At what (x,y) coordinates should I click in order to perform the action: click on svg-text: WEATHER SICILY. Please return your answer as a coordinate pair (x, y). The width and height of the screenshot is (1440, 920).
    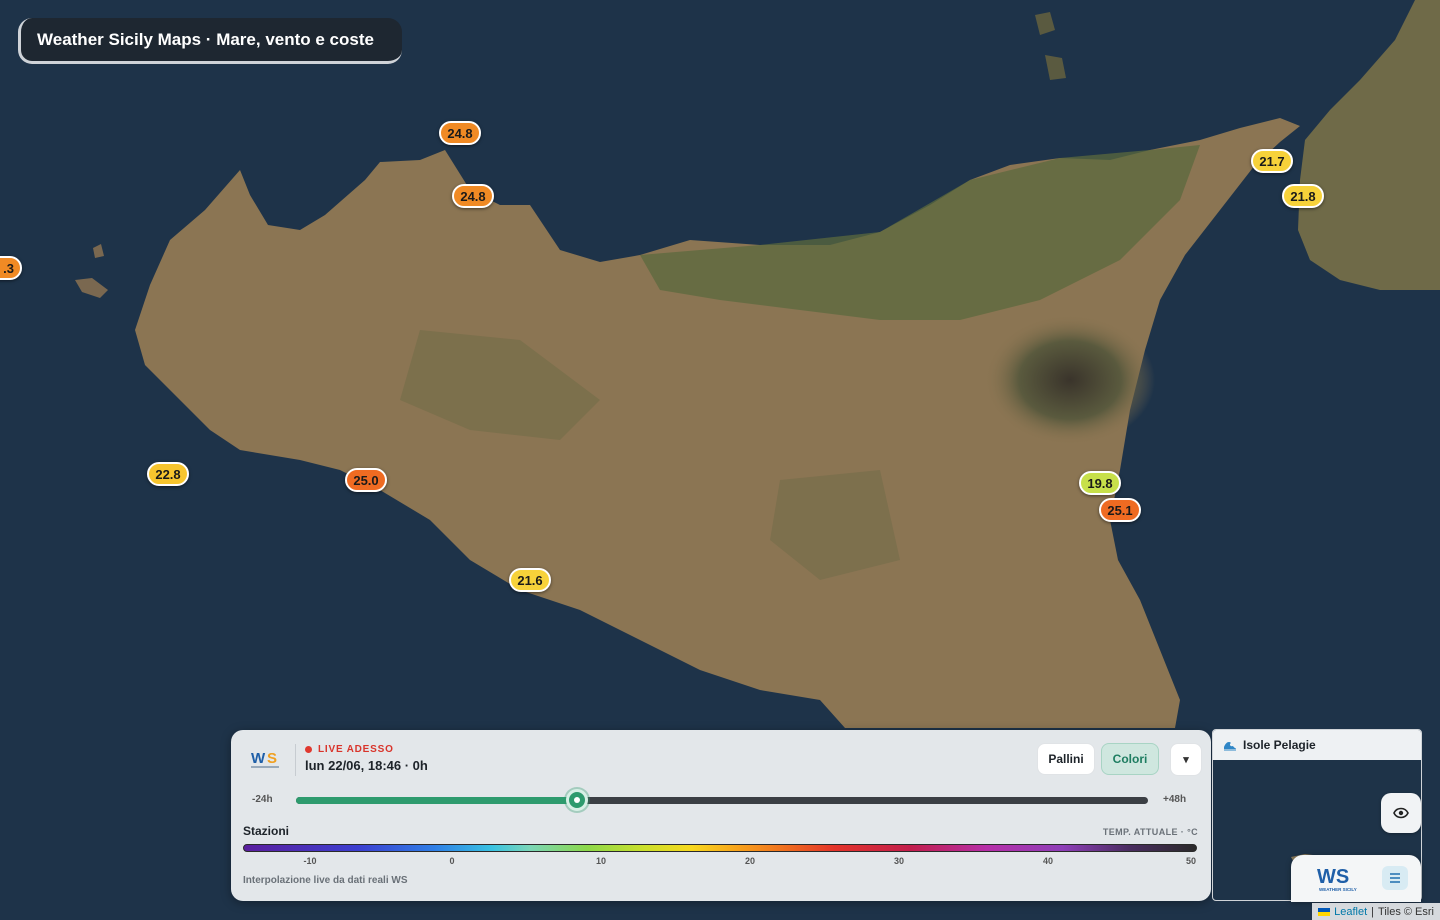
    Looking at the image, I should click on (1338, 889).